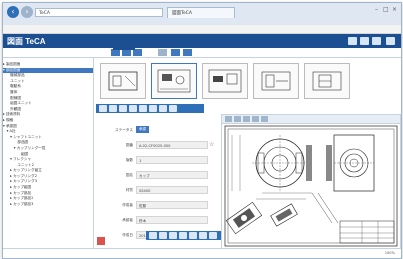 The width and height of the screenshot is (403, 259). I want to click on checkout-icon, so click(103, 108).